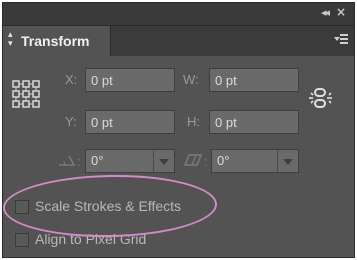  What do you see at coordinates (193, 160) in the screenshot?
I see `shear-angle-icon` at bounding box center [193, 160].